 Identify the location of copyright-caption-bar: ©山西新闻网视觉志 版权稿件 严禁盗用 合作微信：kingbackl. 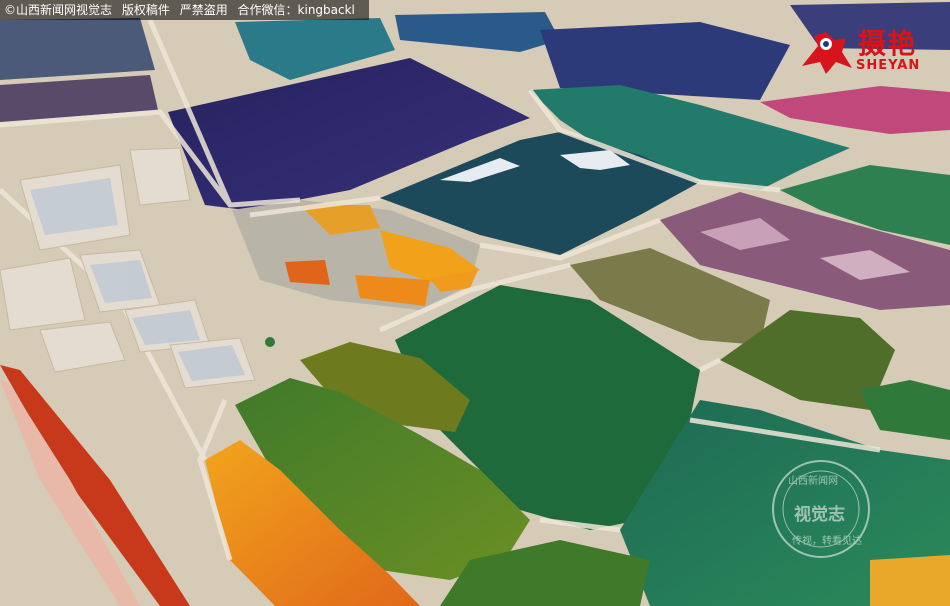
(184, 10).